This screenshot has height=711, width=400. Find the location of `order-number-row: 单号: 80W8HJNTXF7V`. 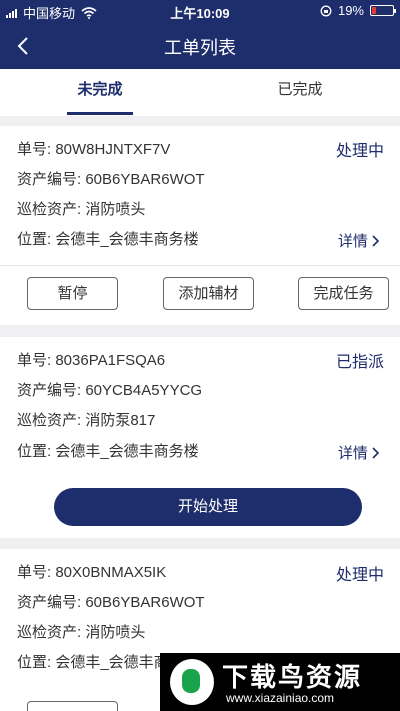

order-number-row: 单号: 80W8HJNTXF7V is located at coordinates (94, 149).